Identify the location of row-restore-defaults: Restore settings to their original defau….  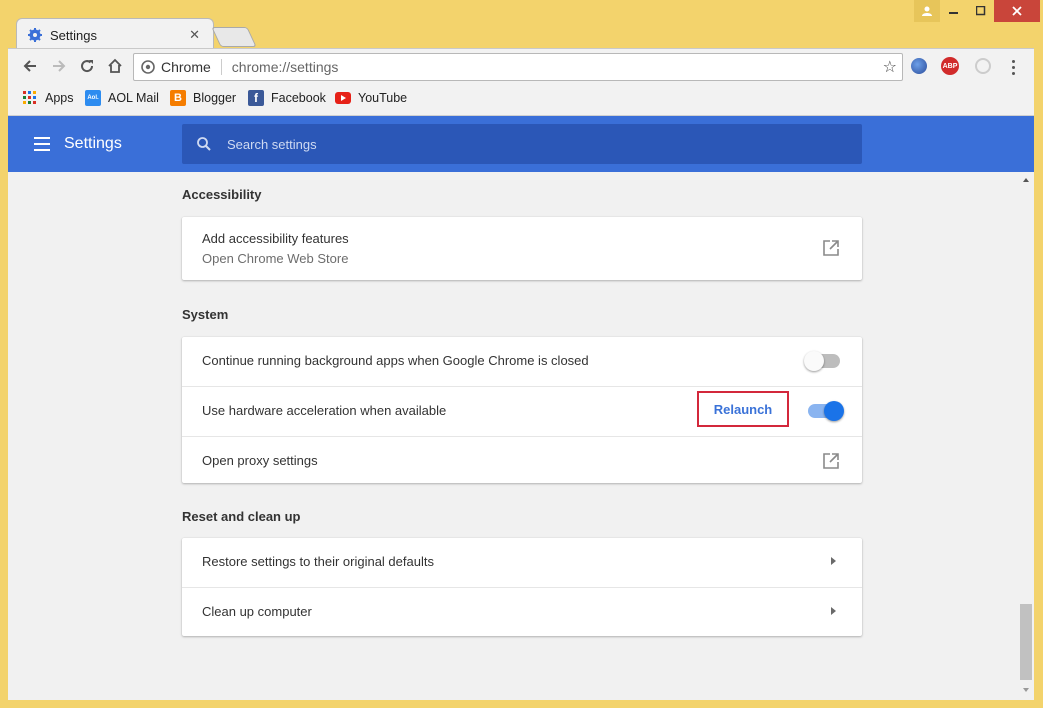
(522, 562).